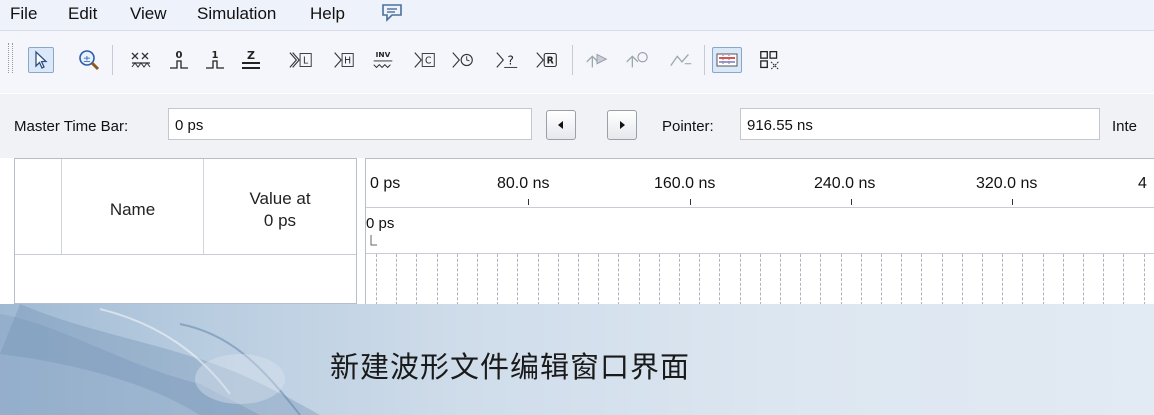 Image resolution: width=1154 pixels, height=415 pixels. I want to click on arrow-left-icon, so click(560, 125).